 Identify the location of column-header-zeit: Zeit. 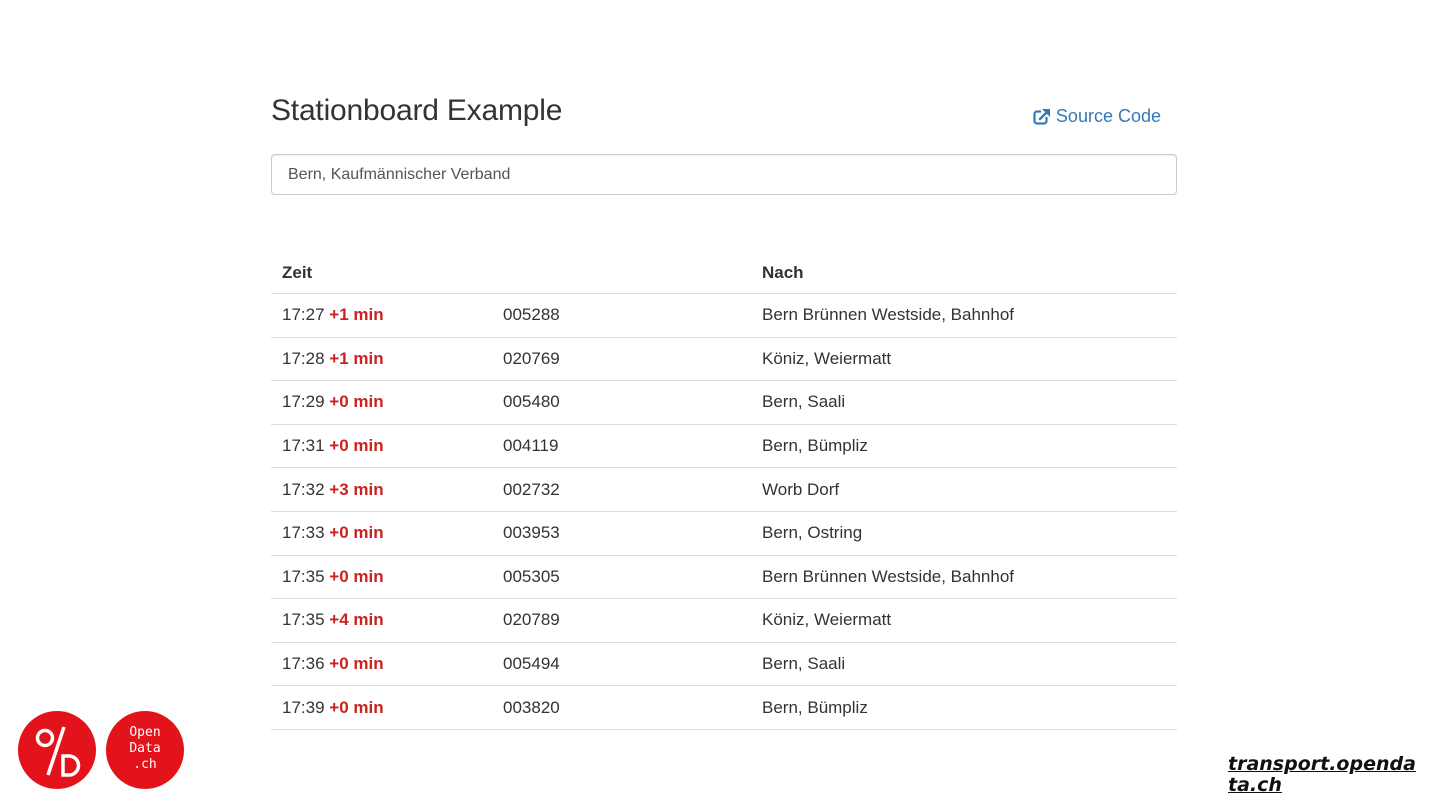
(381, 273).